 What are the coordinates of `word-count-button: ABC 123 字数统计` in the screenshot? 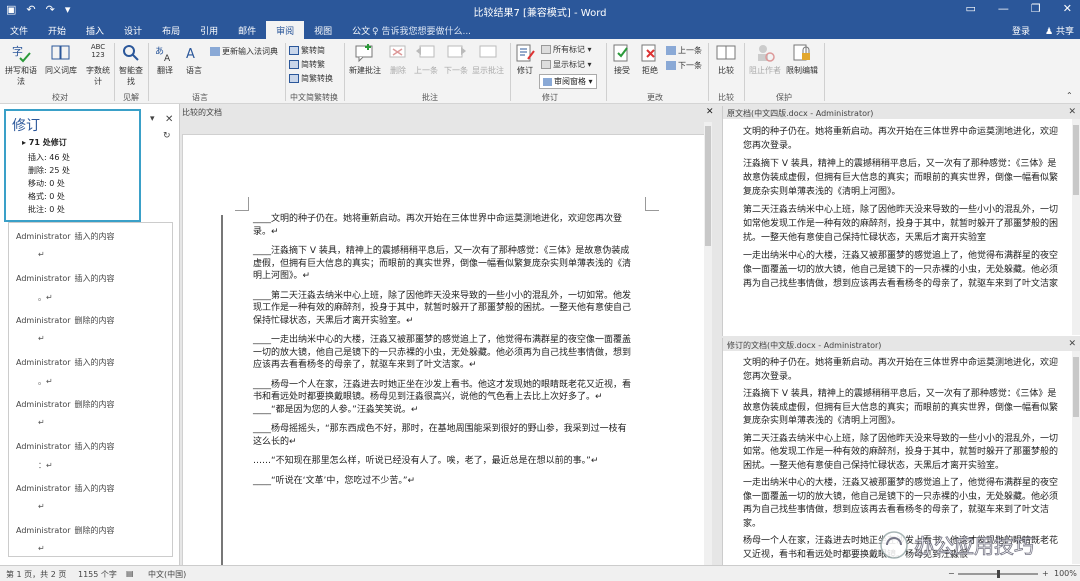 It's located at (98, 65).